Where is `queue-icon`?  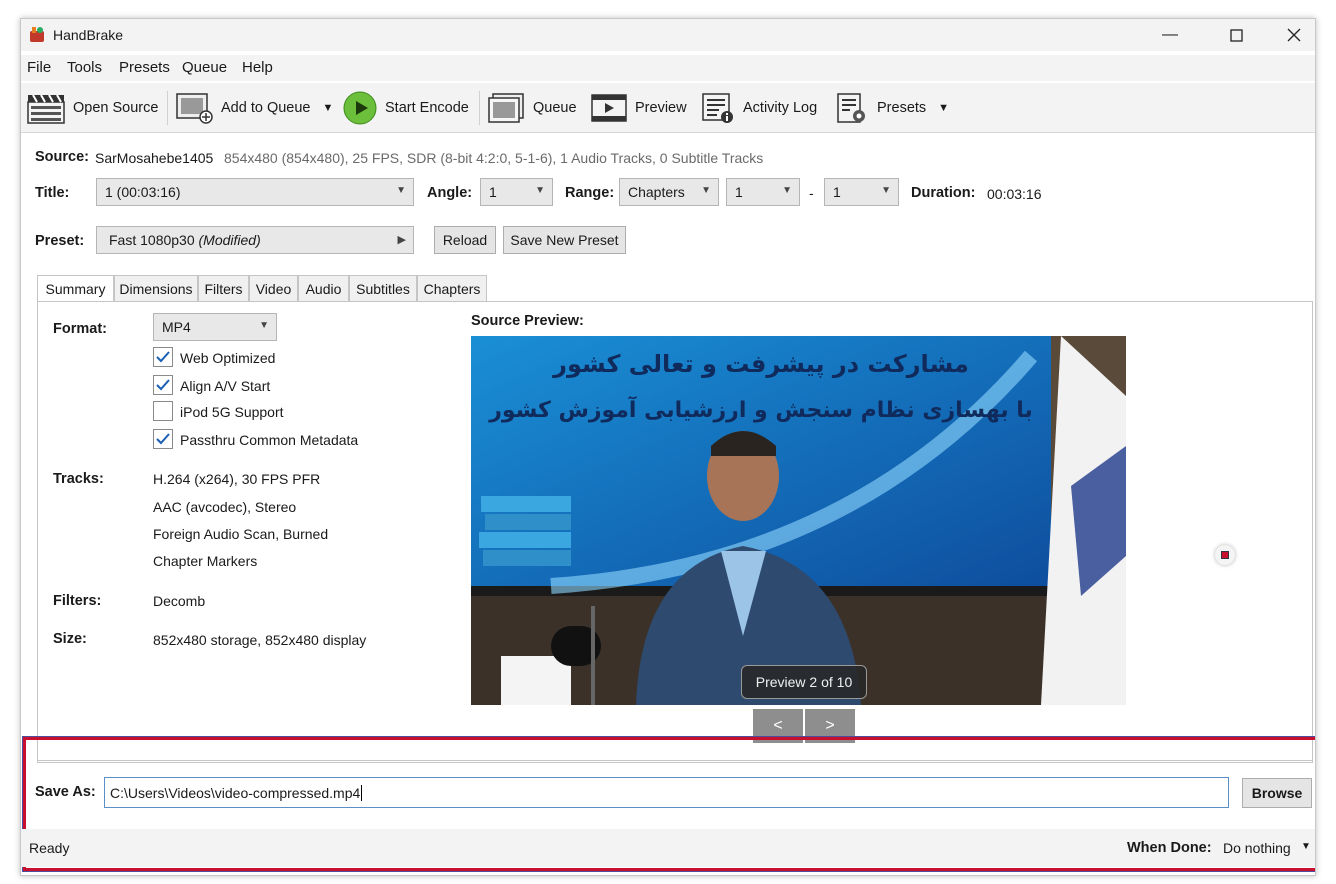 queue-icon is located at coordinates (506, 108).